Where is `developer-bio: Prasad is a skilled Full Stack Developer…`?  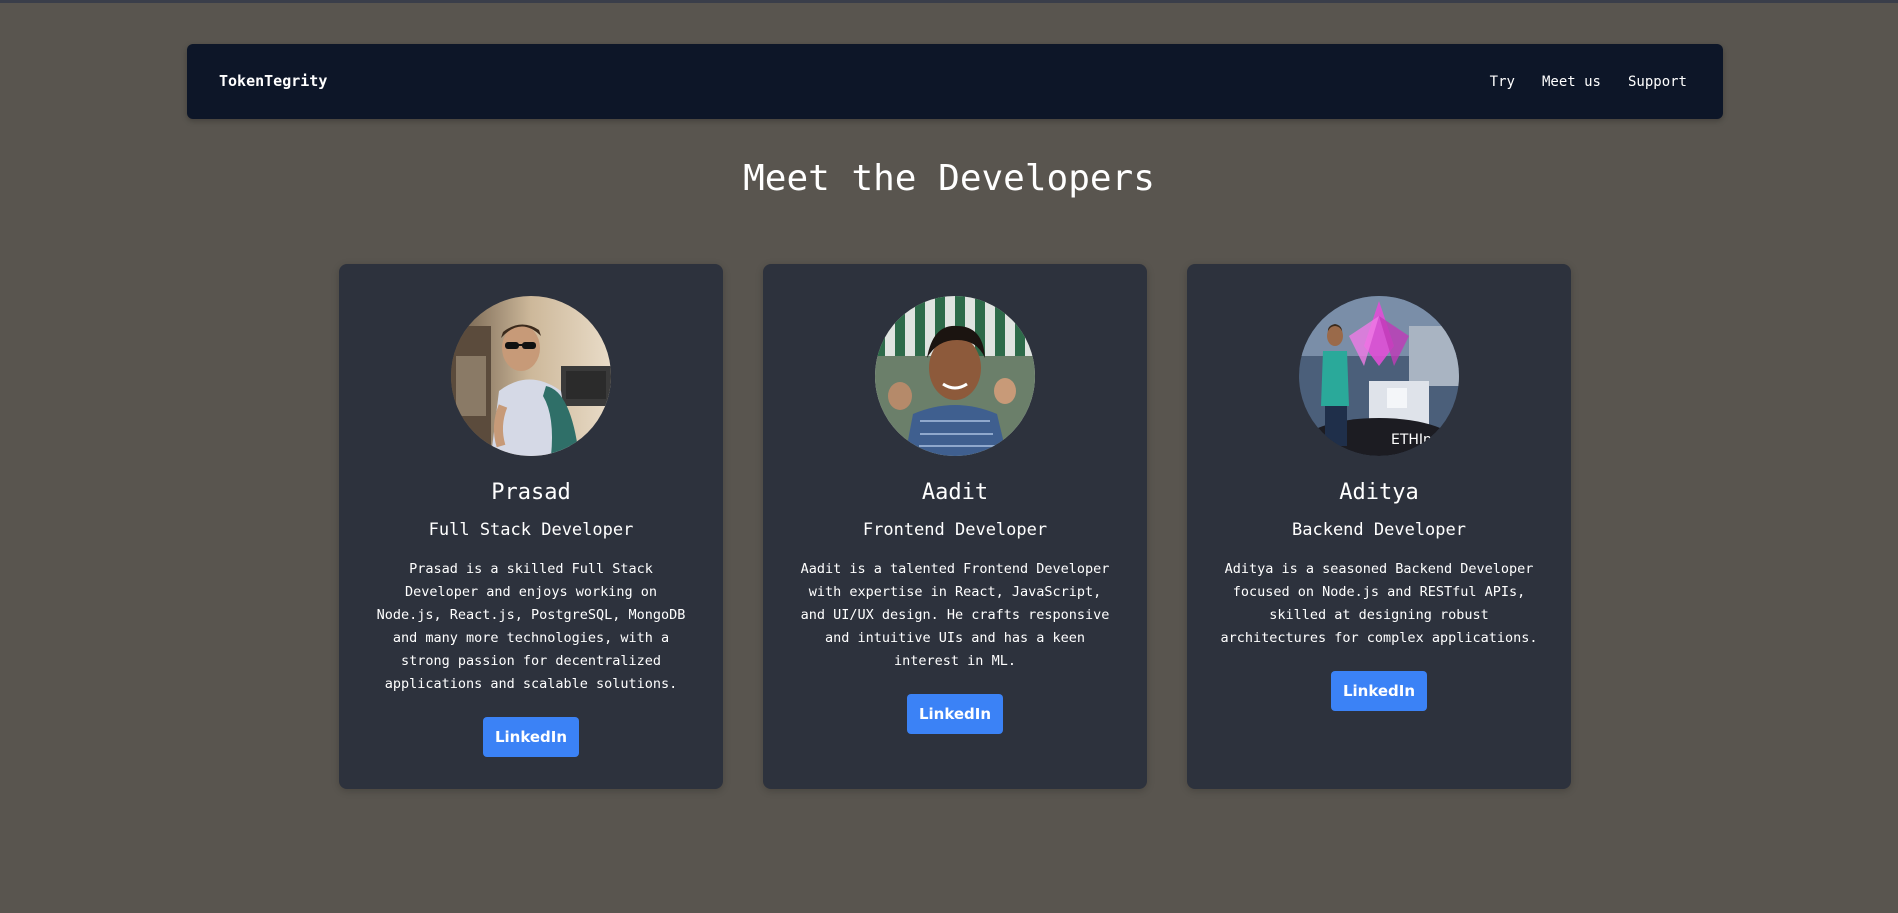 developer-bio: Prasad is a skilled Full Stack Developer… is located at coordinates (531, 626).